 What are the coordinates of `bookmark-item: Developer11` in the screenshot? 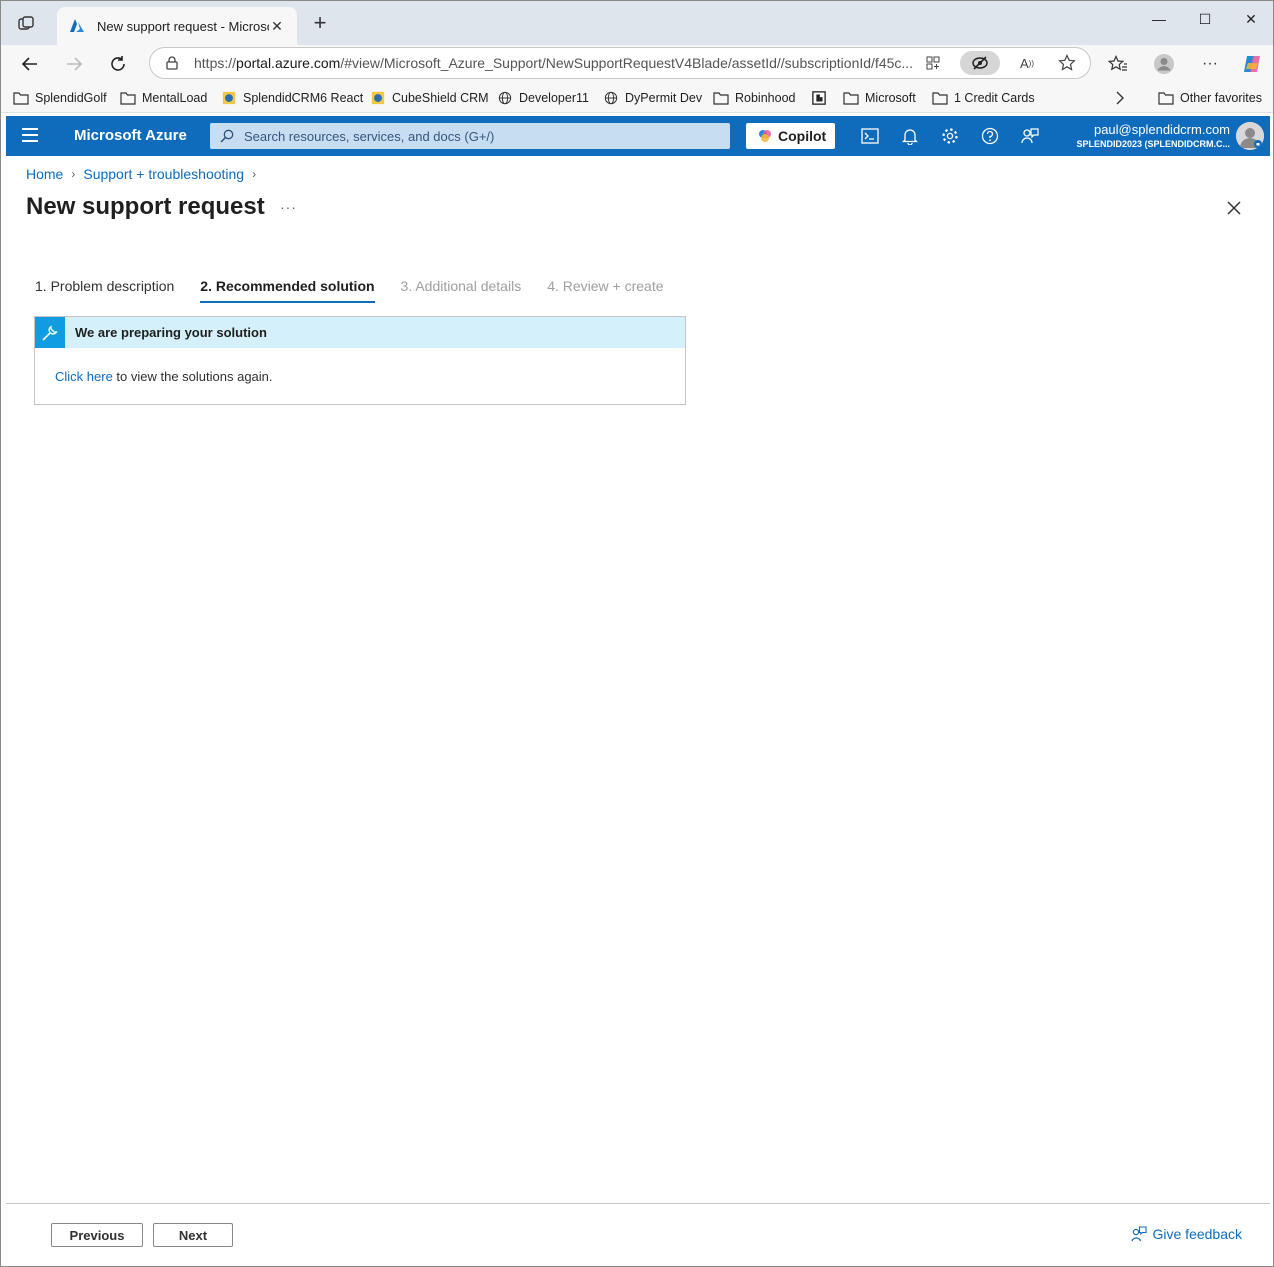 It's located at (543, 98).